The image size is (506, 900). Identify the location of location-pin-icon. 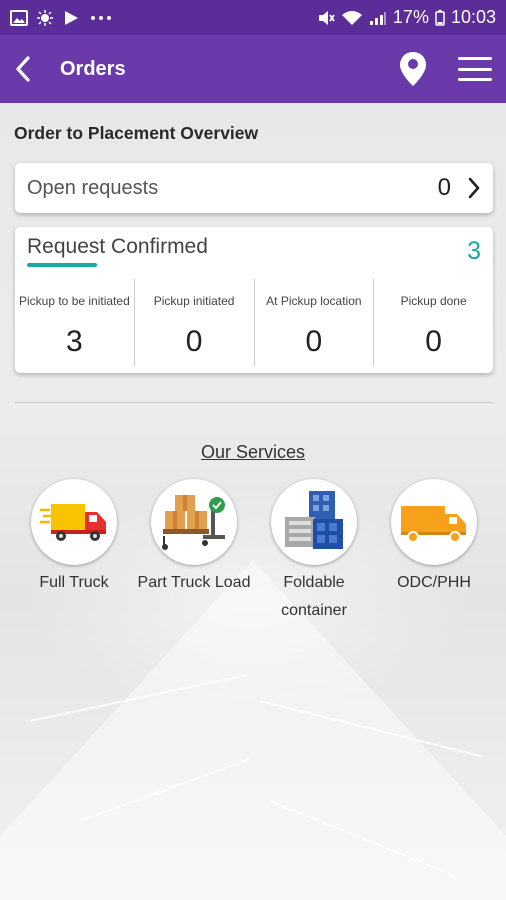
(413, 69).